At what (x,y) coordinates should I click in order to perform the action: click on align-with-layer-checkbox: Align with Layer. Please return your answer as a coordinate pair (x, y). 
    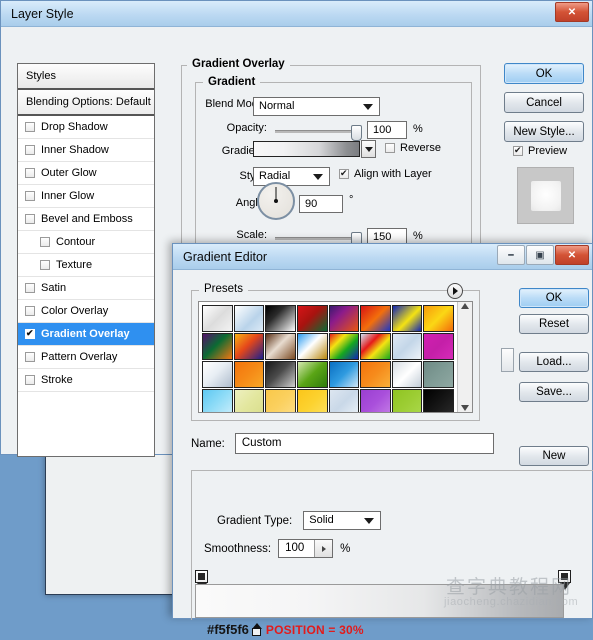
    Looking at the image, I should click on (385, 173).